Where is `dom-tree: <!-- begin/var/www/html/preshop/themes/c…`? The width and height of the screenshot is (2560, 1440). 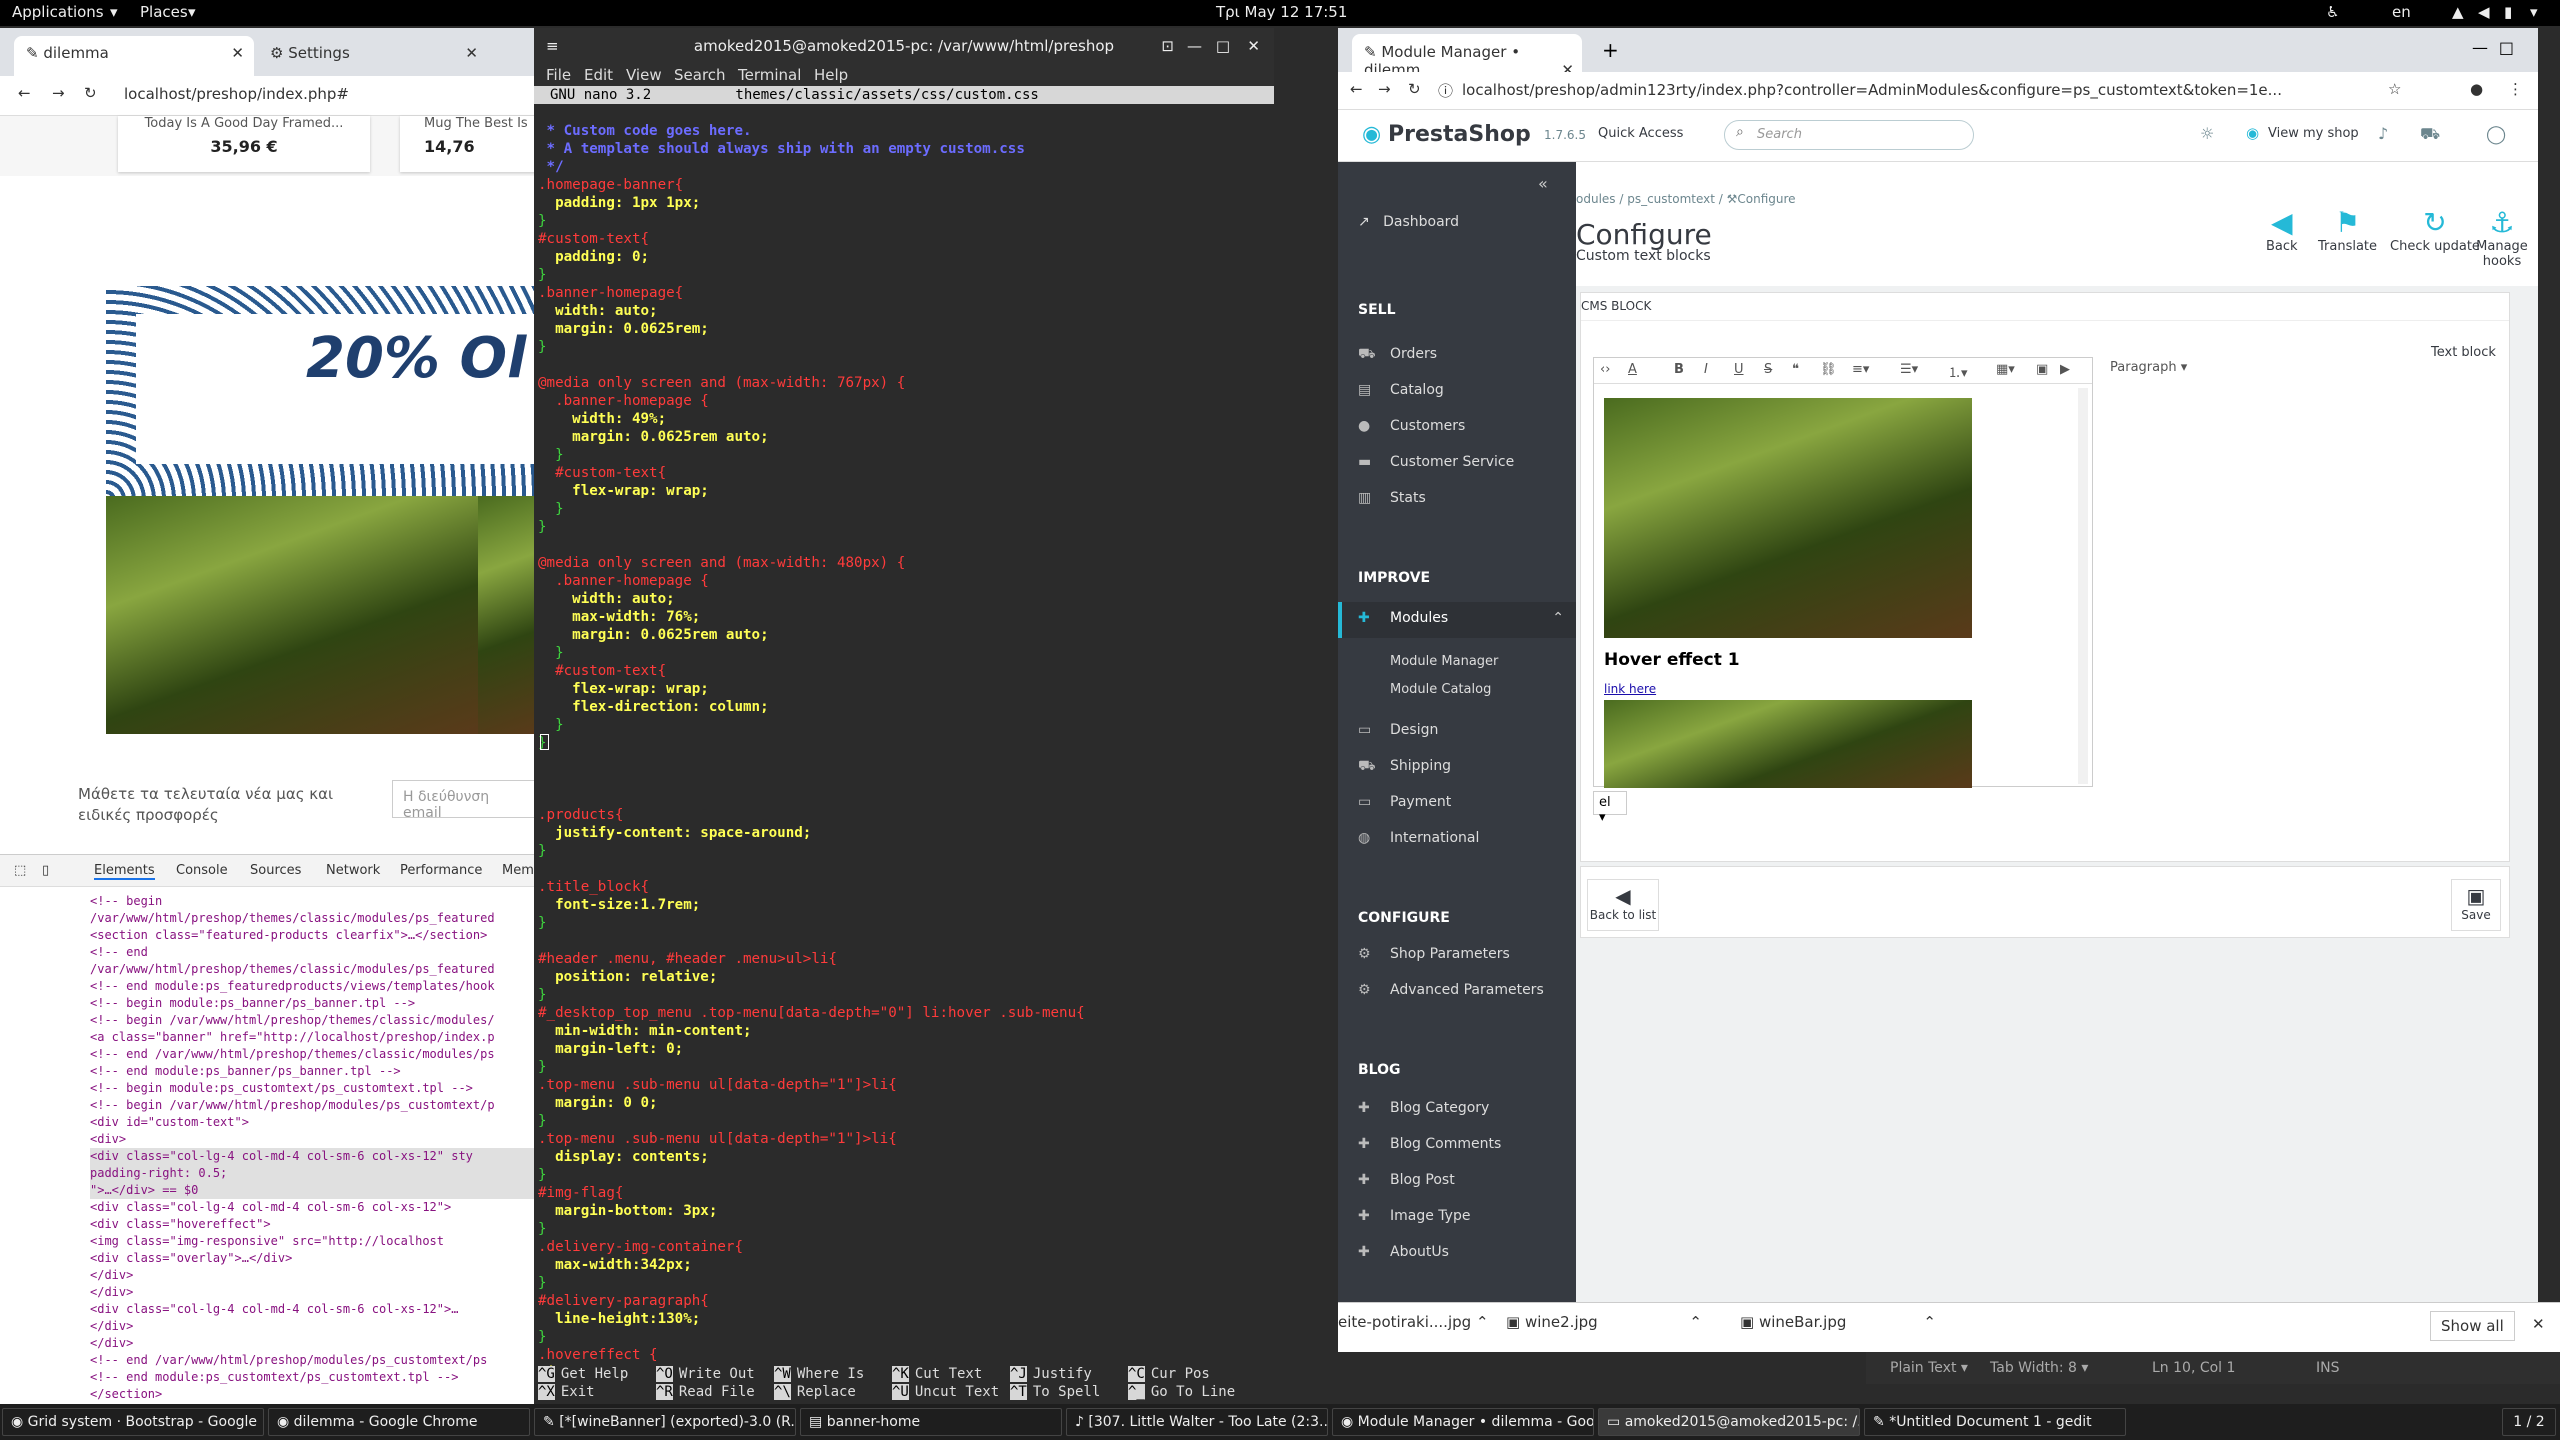 dom-tree: <!-- begin/var/www/html/preshop/themes/c… is located at coordinates (270, 1145).